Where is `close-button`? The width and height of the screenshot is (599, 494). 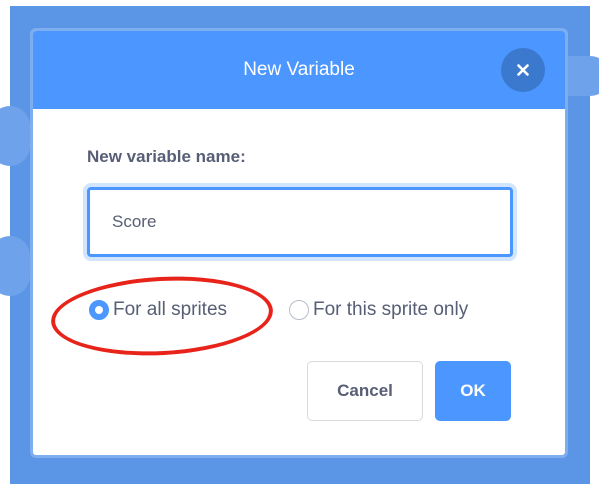
close-button is located at coordinates (523, 70).